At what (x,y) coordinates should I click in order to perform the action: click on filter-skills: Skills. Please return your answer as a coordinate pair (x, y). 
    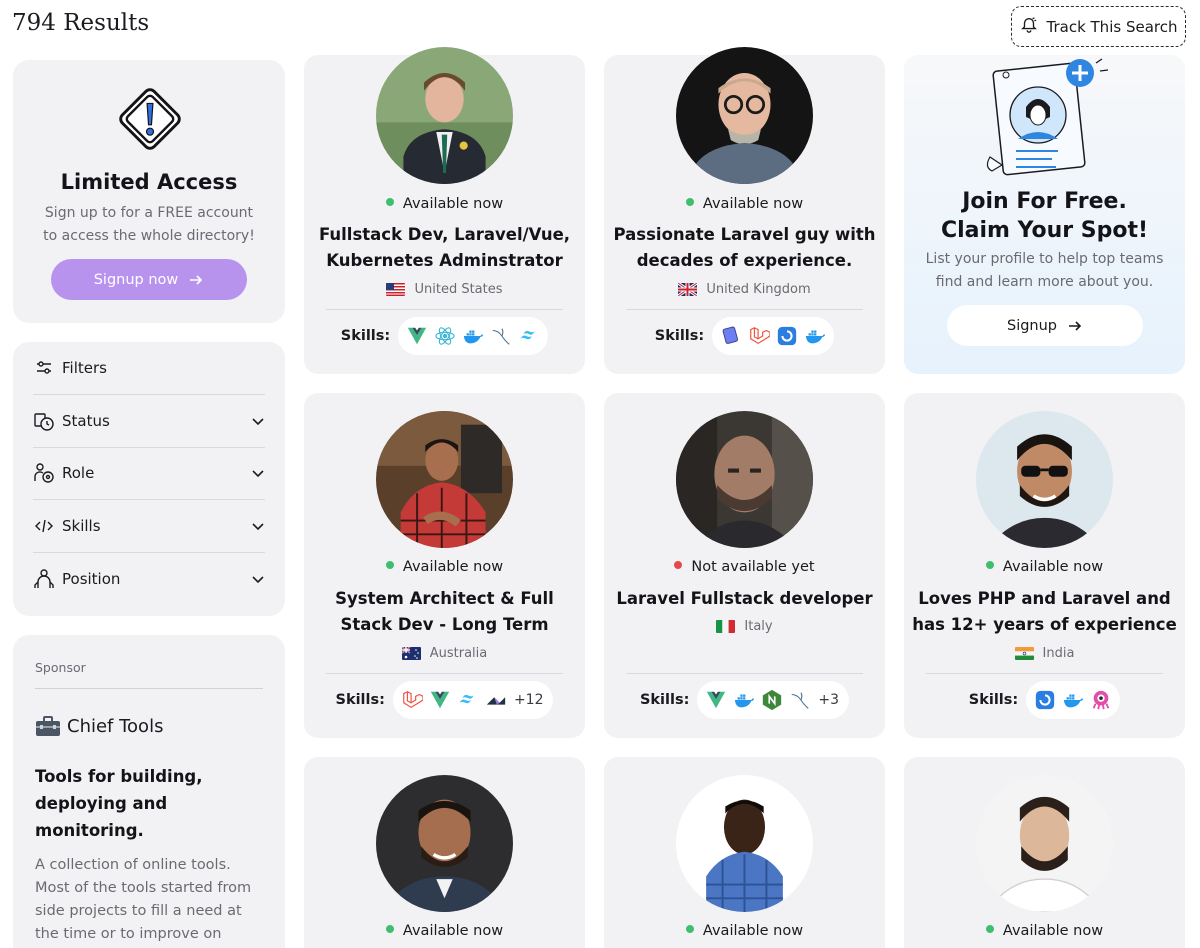
    Looking at the image, I should click on (149, 526).